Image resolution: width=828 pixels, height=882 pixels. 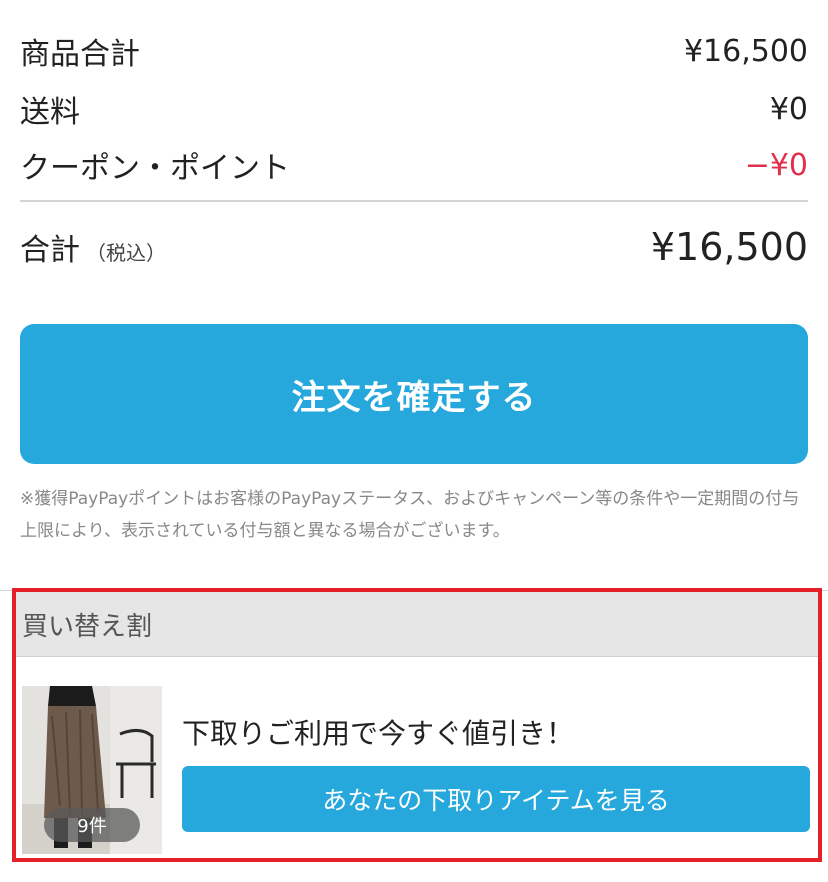 What do you see at coordinates (92, 825) in the screenshot?
I see `item-count-badge: 9件` at bounding box center [92, 825].